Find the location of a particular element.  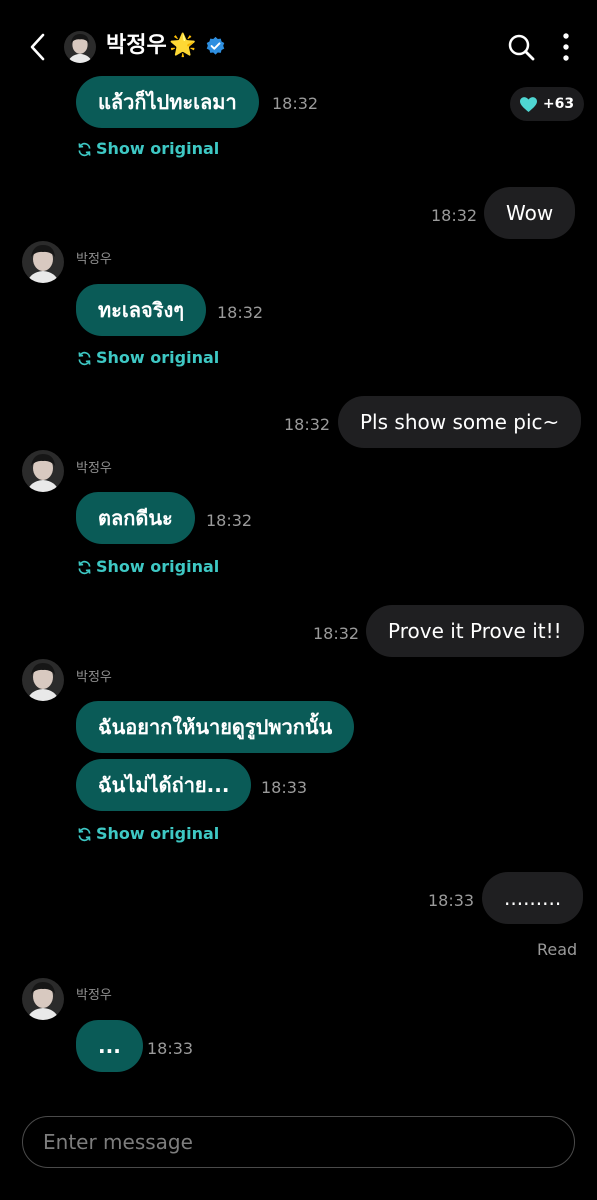

message-input is located at coordinates (298, 1142).